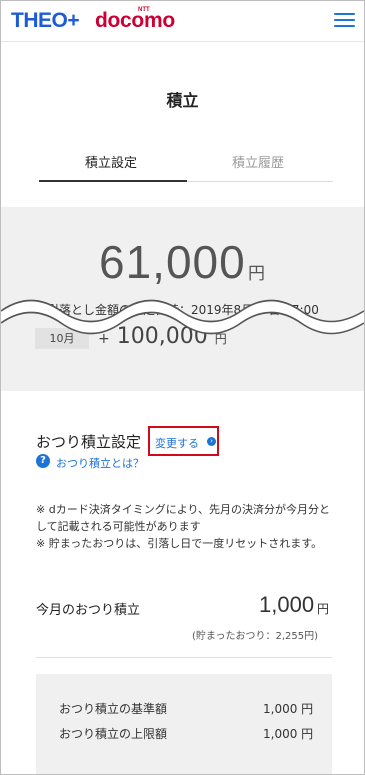 Image resolution: width=365 pixels, height=775 pixels. What do you see at coordinates (113, 734) in the screenshot?
I see `max-amount-label: おつり積立の上限額` at bounding box center [113, 734].